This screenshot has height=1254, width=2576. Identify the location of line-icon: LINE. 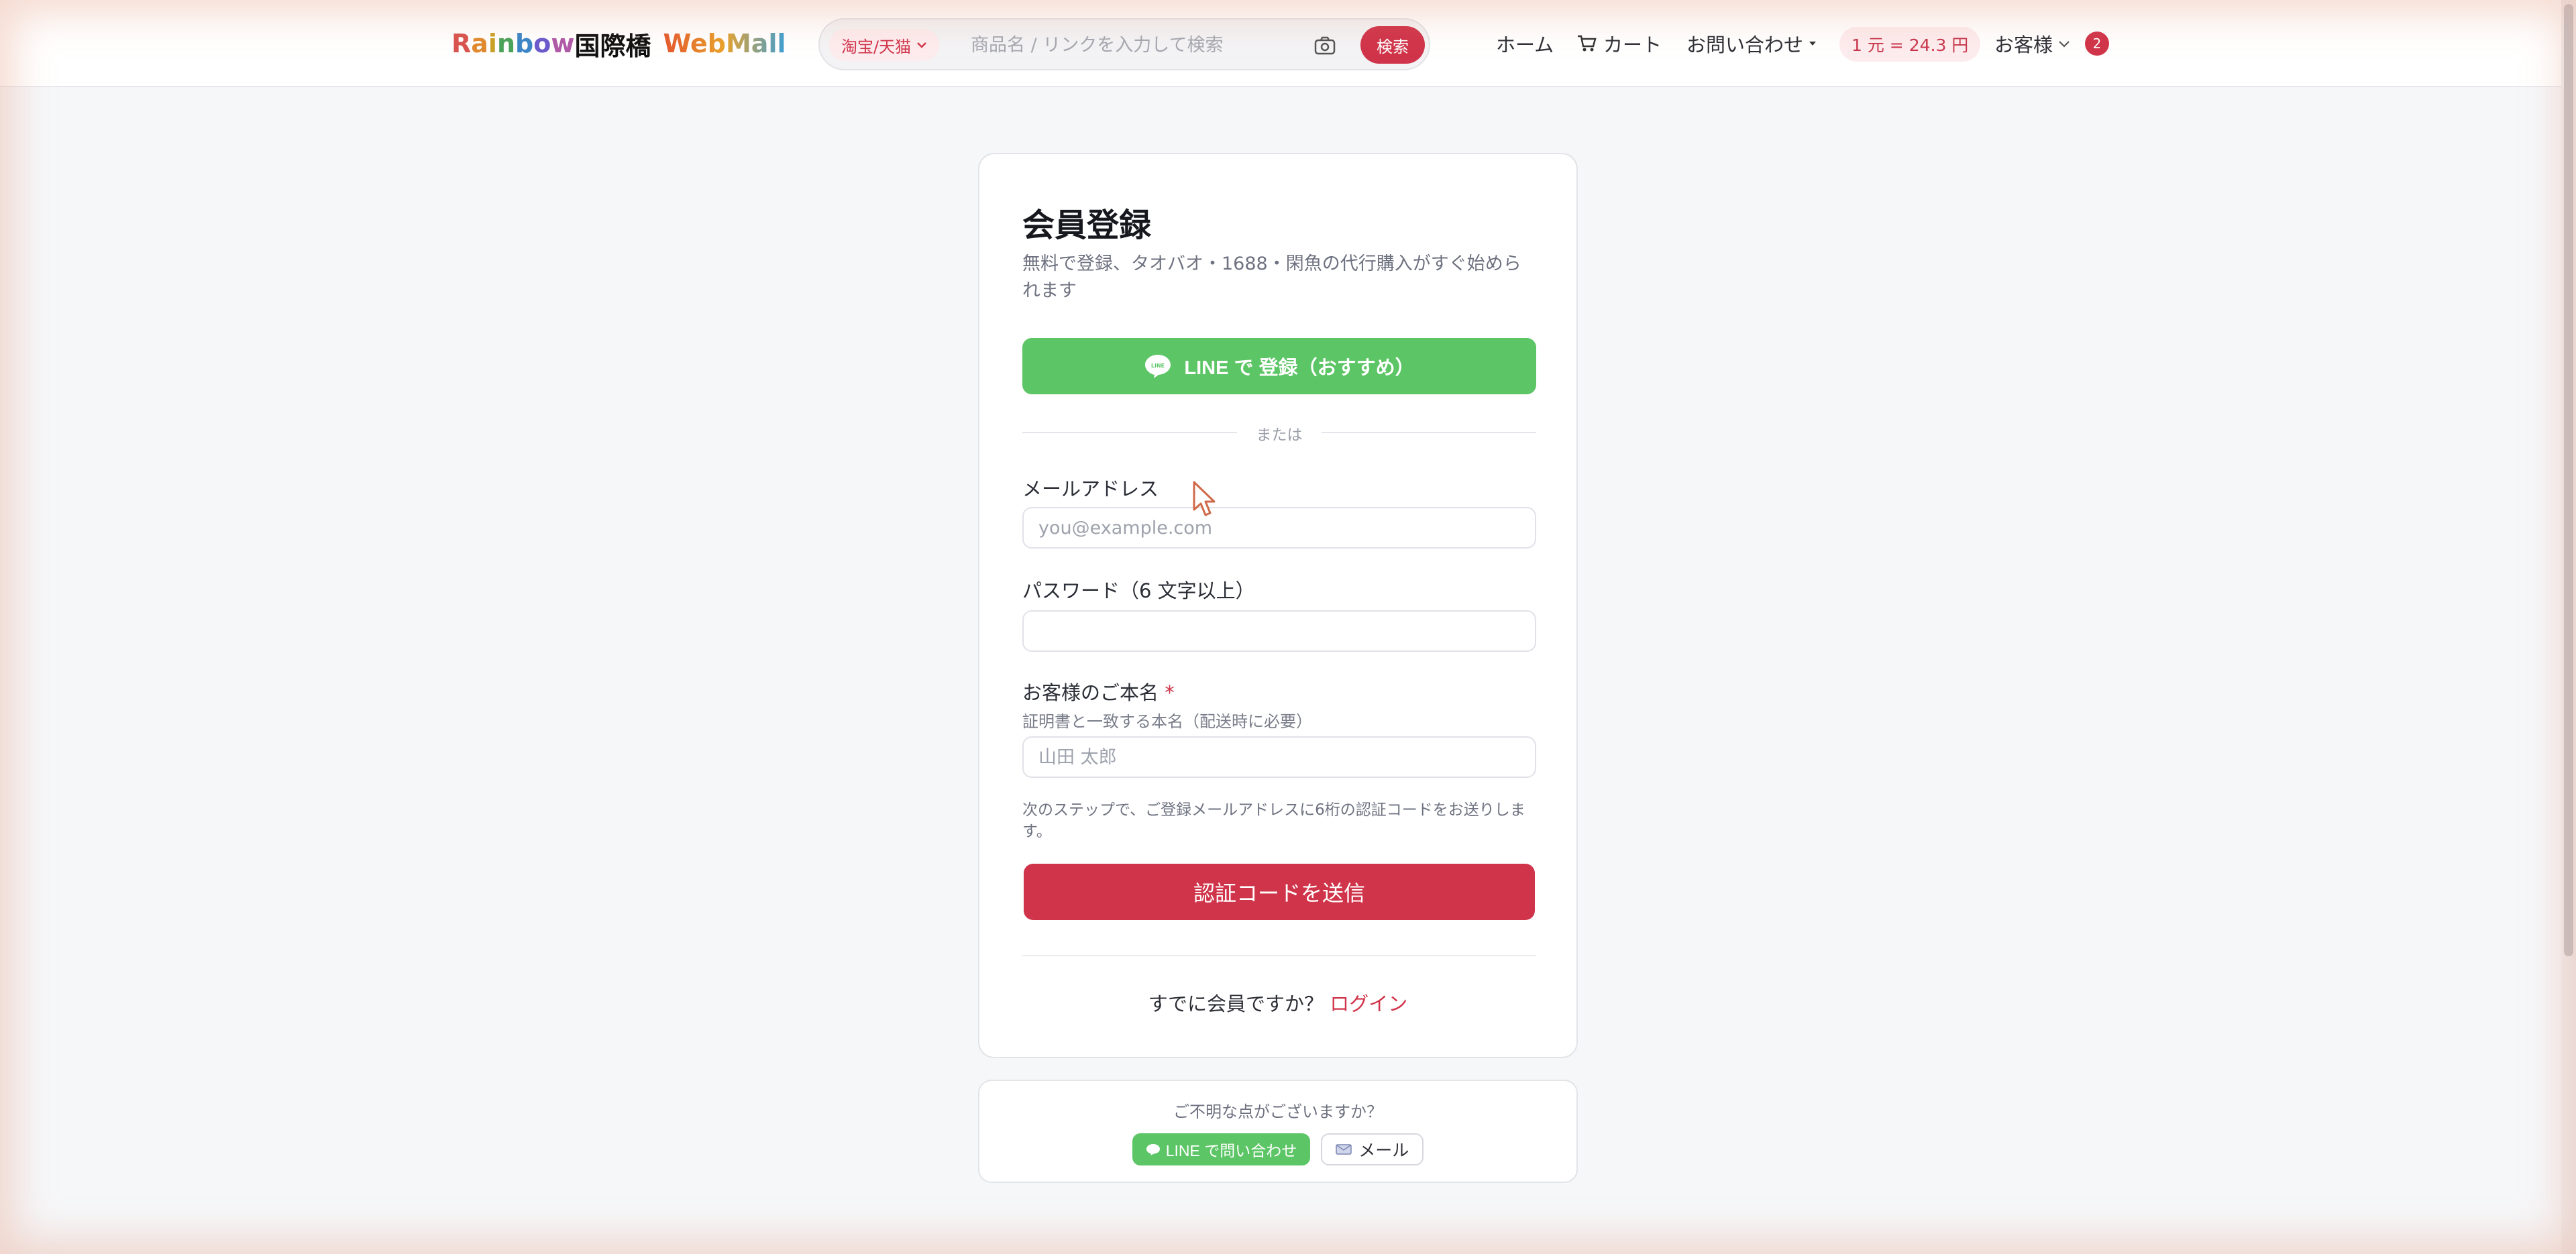
(1158, 366).